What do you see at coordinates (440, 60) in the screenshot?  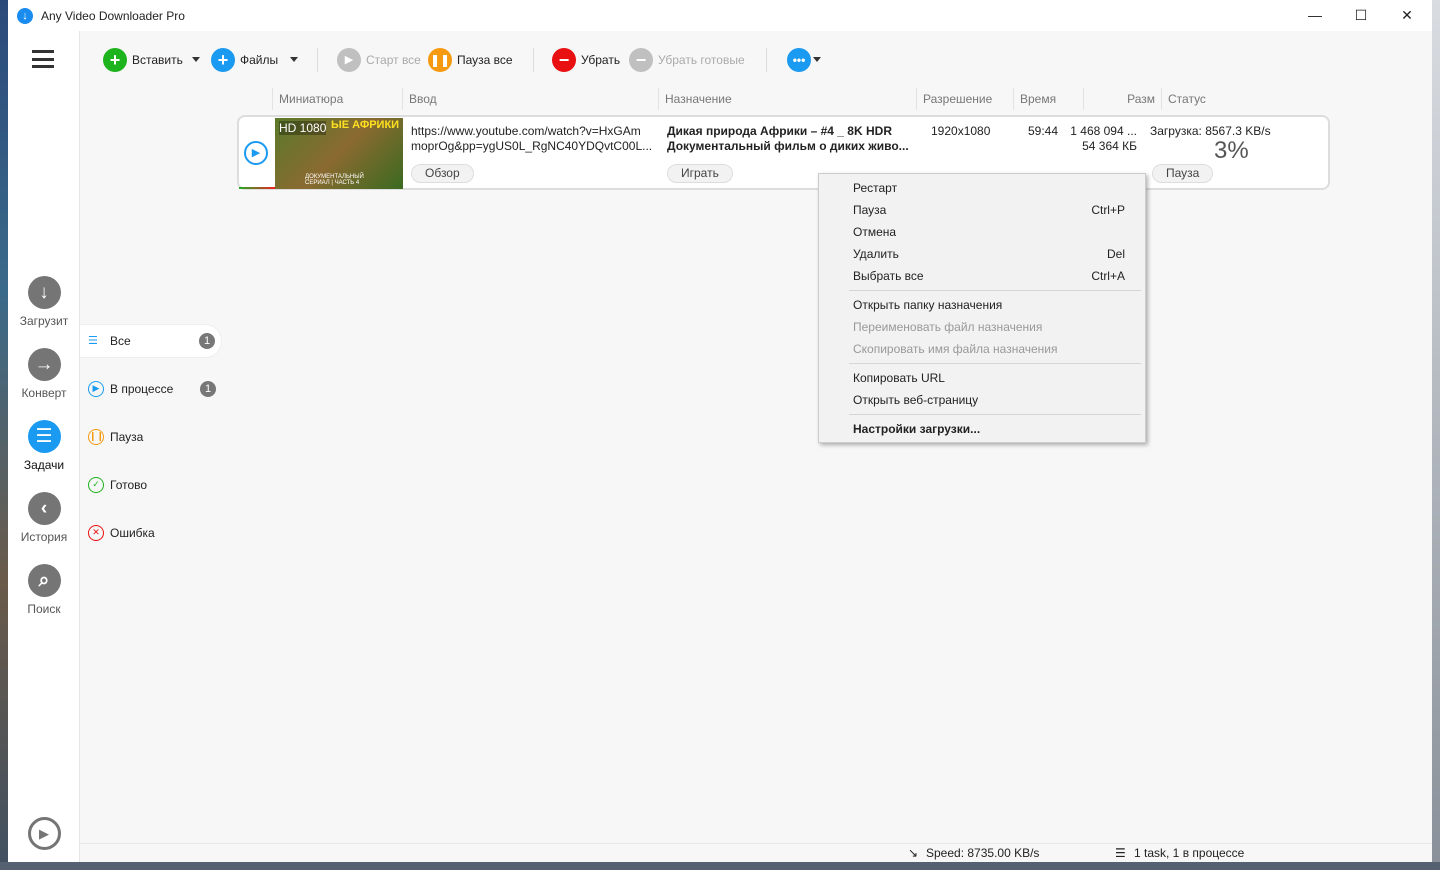 I see `pause-icon: ❚❚` at bounding box center [440, 60].